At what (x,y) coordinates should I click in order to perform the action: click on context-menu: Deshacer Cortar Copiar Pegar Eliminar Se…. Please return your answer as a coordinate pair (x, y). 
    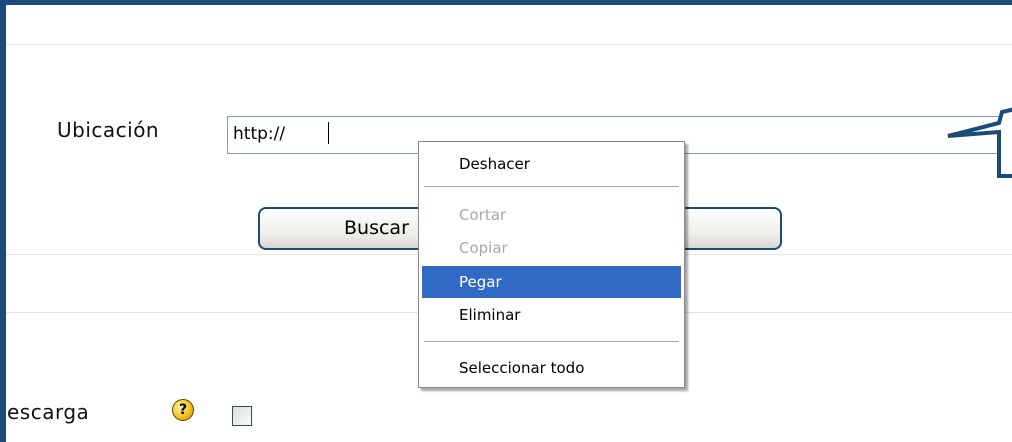
    Looking at the image, I should click on (551, 264).